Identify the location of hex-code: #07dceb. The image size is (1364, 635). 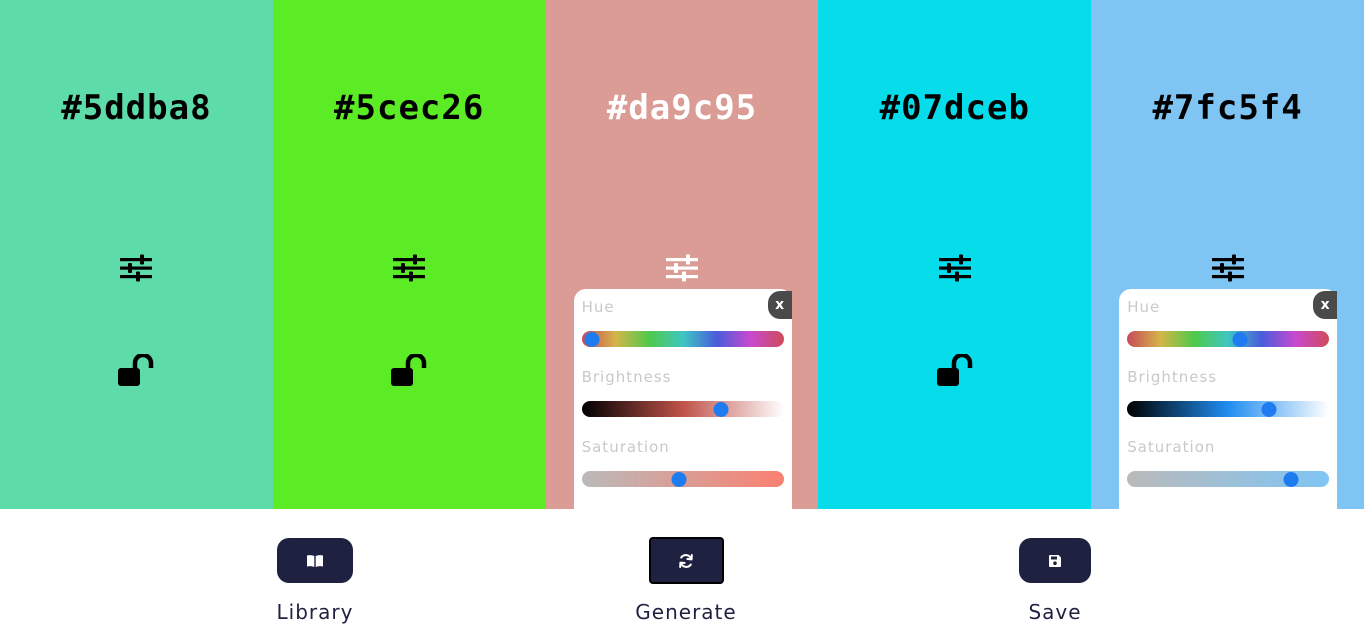
(954, 108).